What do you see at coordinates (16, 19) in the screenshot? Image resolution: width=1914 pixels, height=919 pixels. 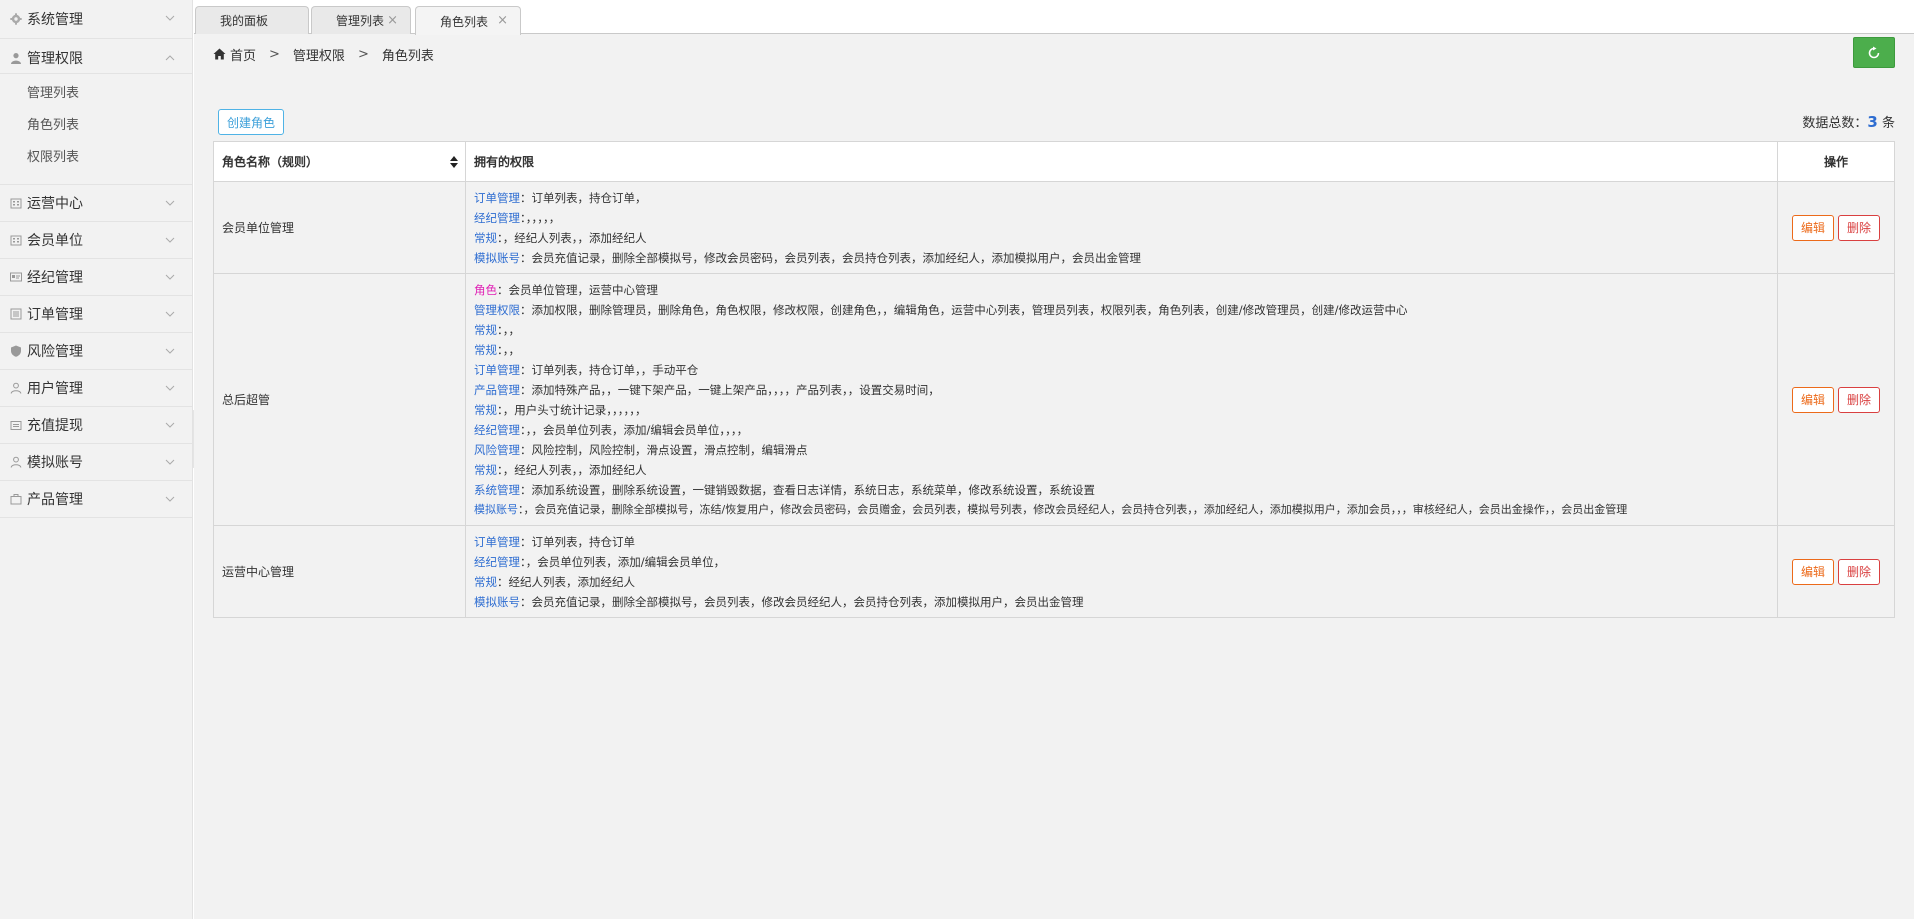 I see `gear-icon` at bounding box center [16, 19].